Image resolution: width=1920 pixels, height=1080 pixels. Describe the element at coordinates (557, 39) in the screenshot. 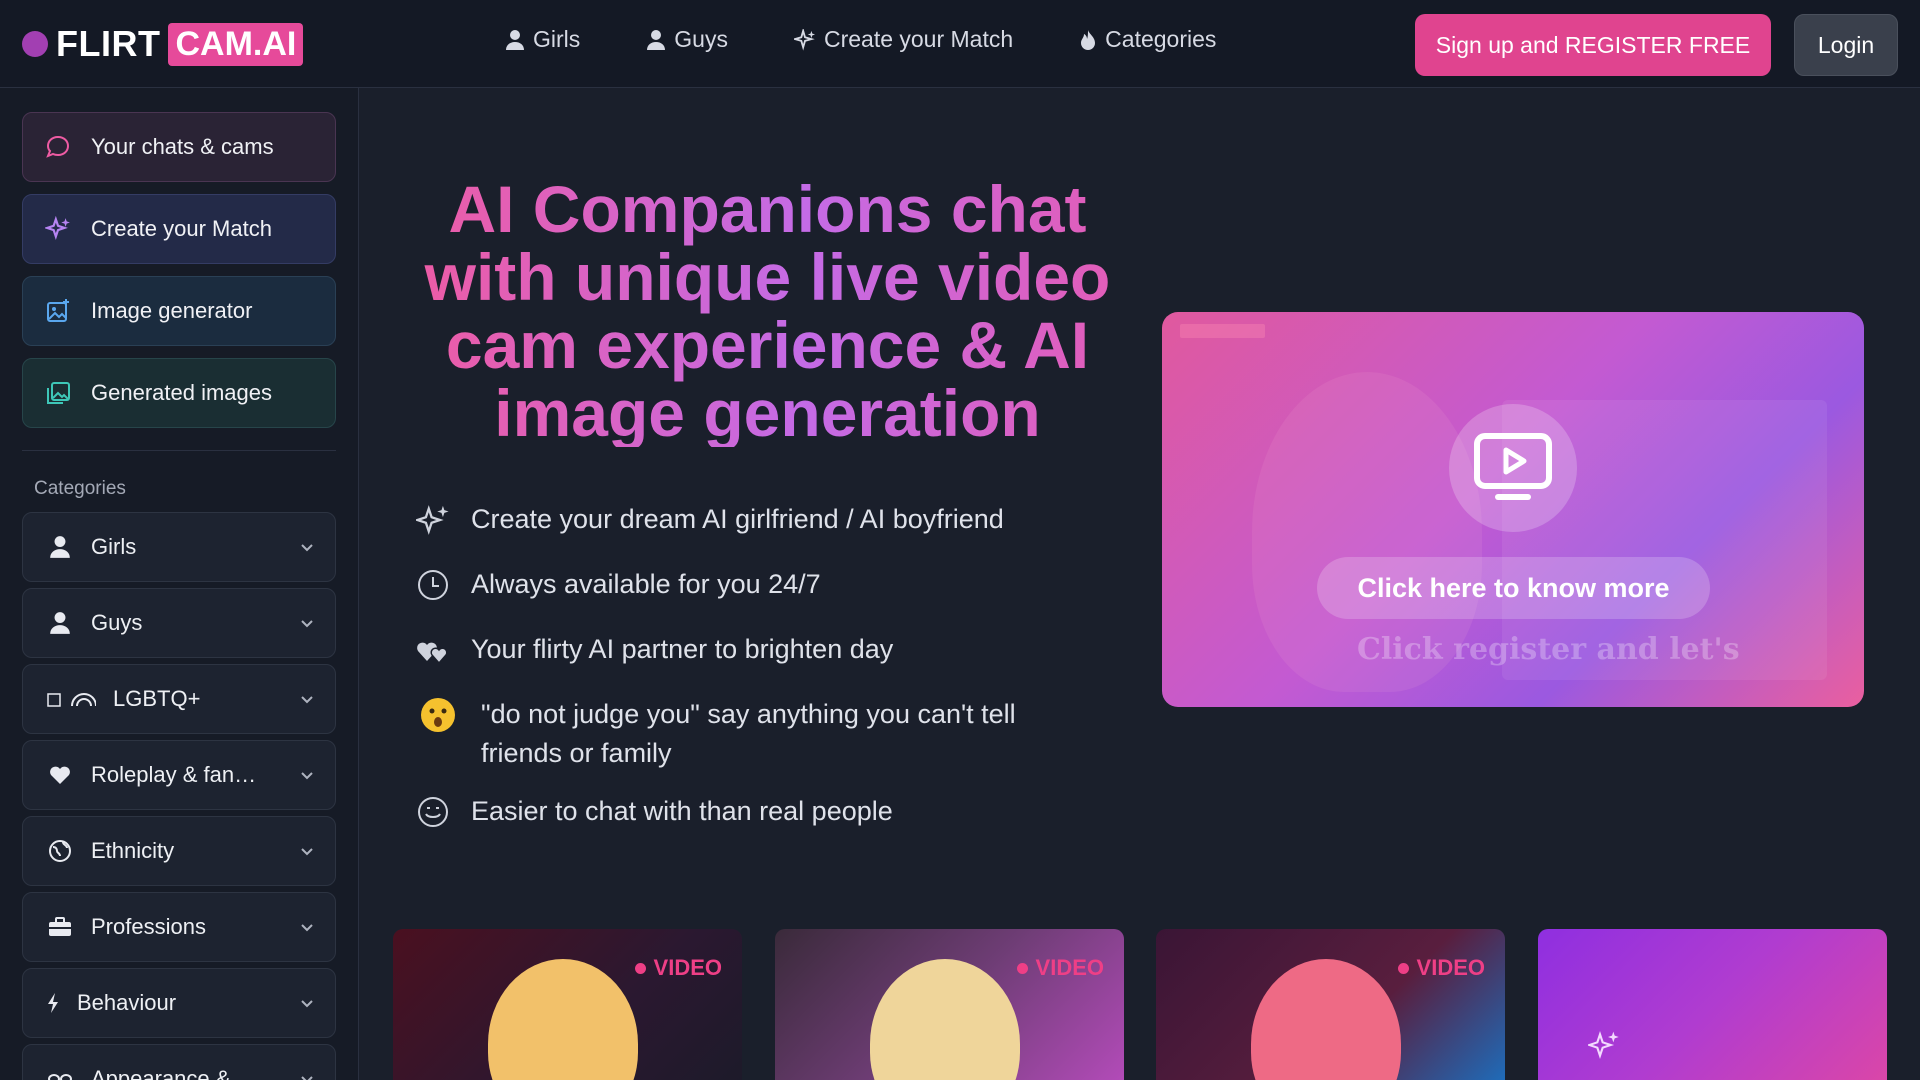

I see `nav-girls-label: Girls` at that location.